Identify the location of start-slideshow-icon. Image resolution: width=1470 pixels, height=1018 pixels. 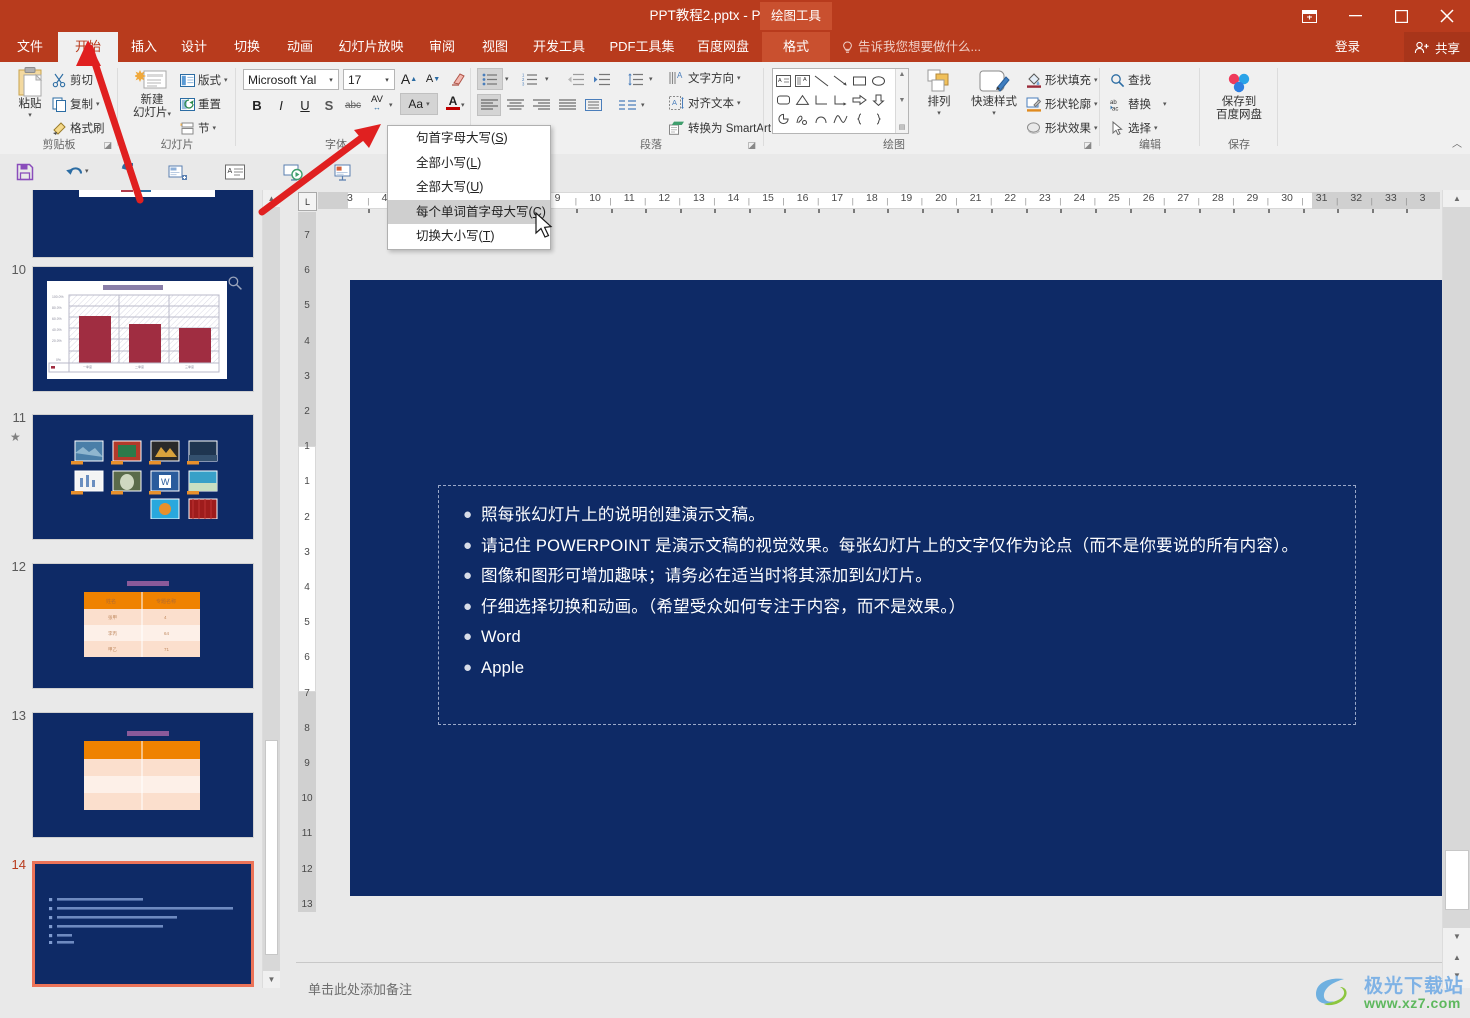
(293, 172).